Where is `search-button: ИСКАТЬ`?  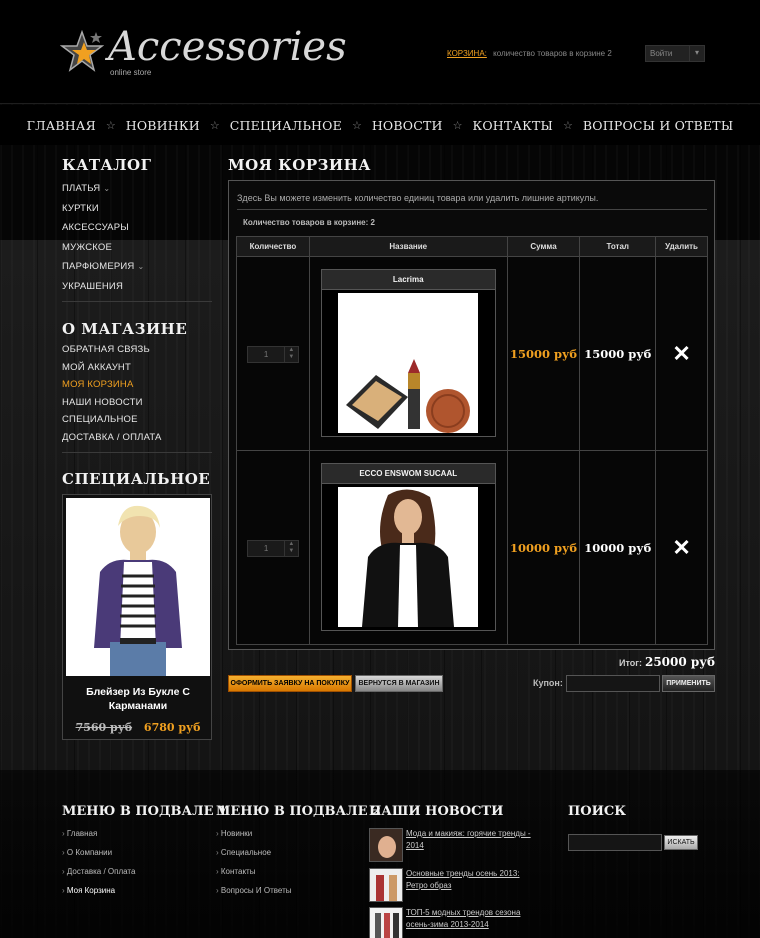
search-button: ИСКАТЬ is located at coordinates (681, 842).